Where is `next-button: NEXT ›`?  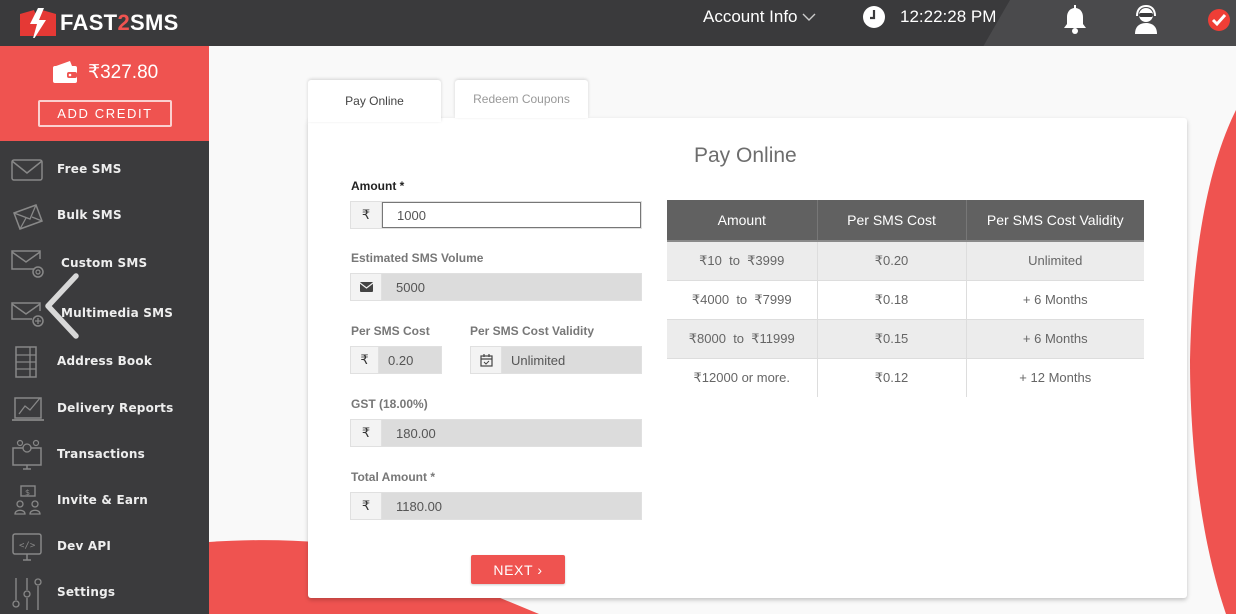
next-button: NEXT › is located at coordinates (518, 569).